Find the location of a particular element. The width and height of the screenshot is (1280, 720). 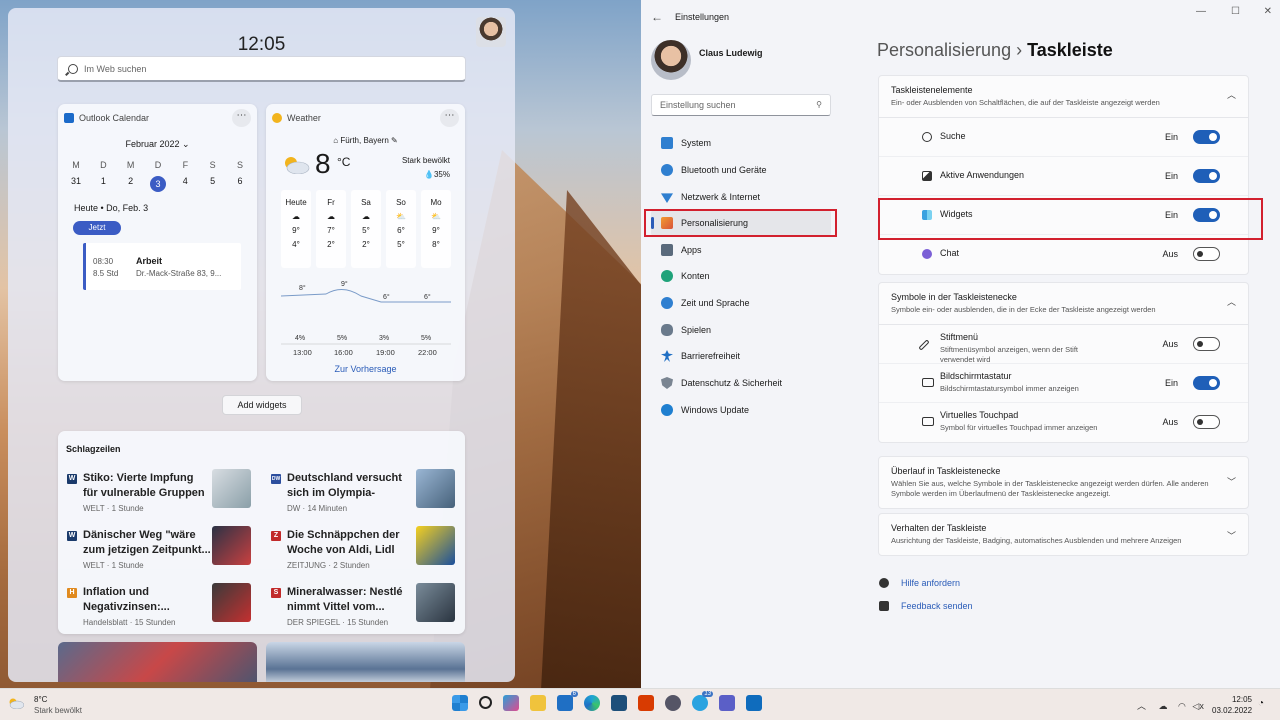

maximize-icon: ☐ is located at coordinates (1235, 11).